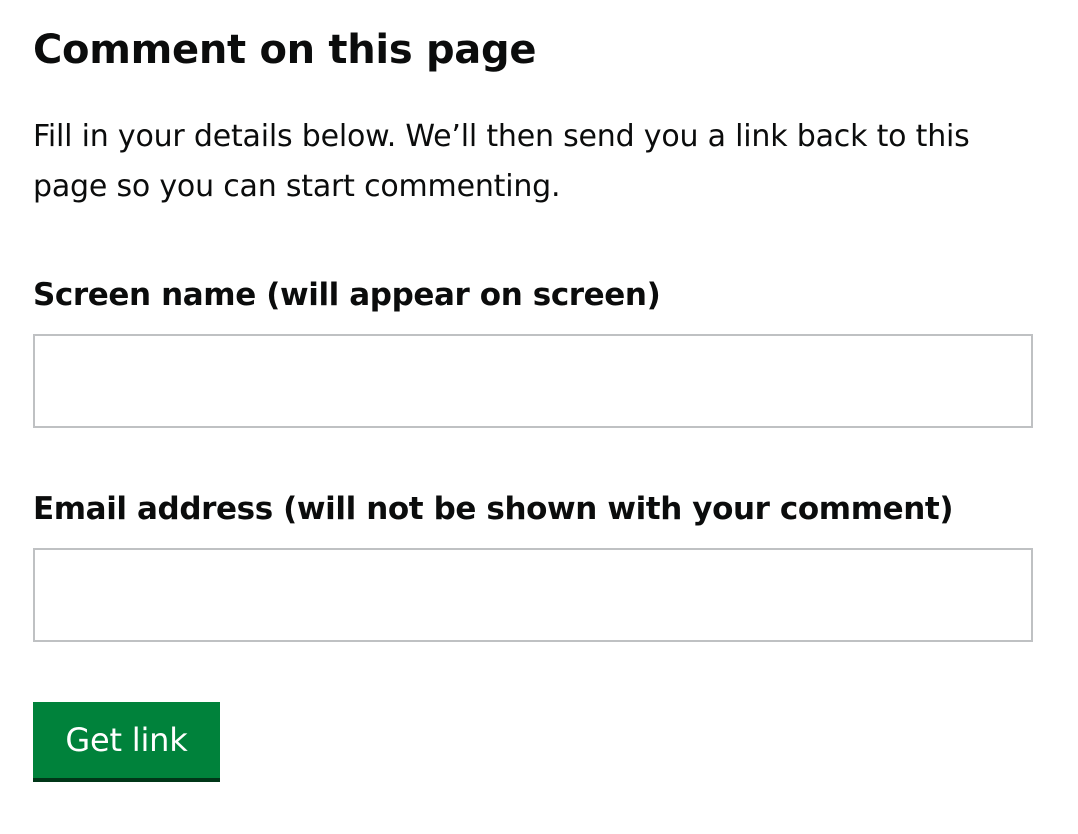 The height and width of the screenshot is (834, 1078). I want to click on form-title: Comment on this page, so click(285, 50).